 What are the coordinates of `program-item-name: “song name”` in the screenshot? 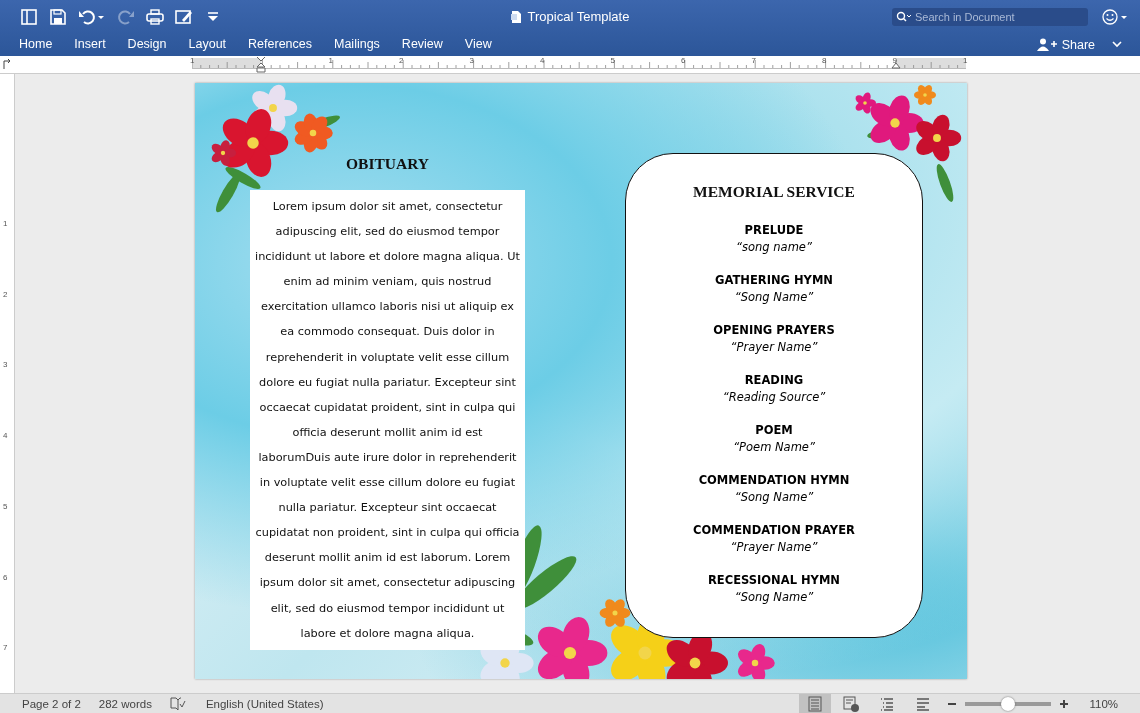 It's located at (774, 247).